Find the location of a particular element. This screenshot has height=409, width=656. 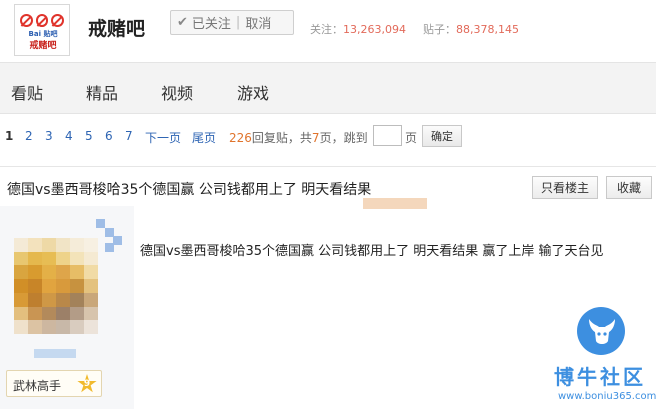

post-content: 德国vs墨西哥梭哈35个德国赢 公司钱都用上了 明天看结果 赢了上岸 输了天台见 is located at coordinates (372, 251).